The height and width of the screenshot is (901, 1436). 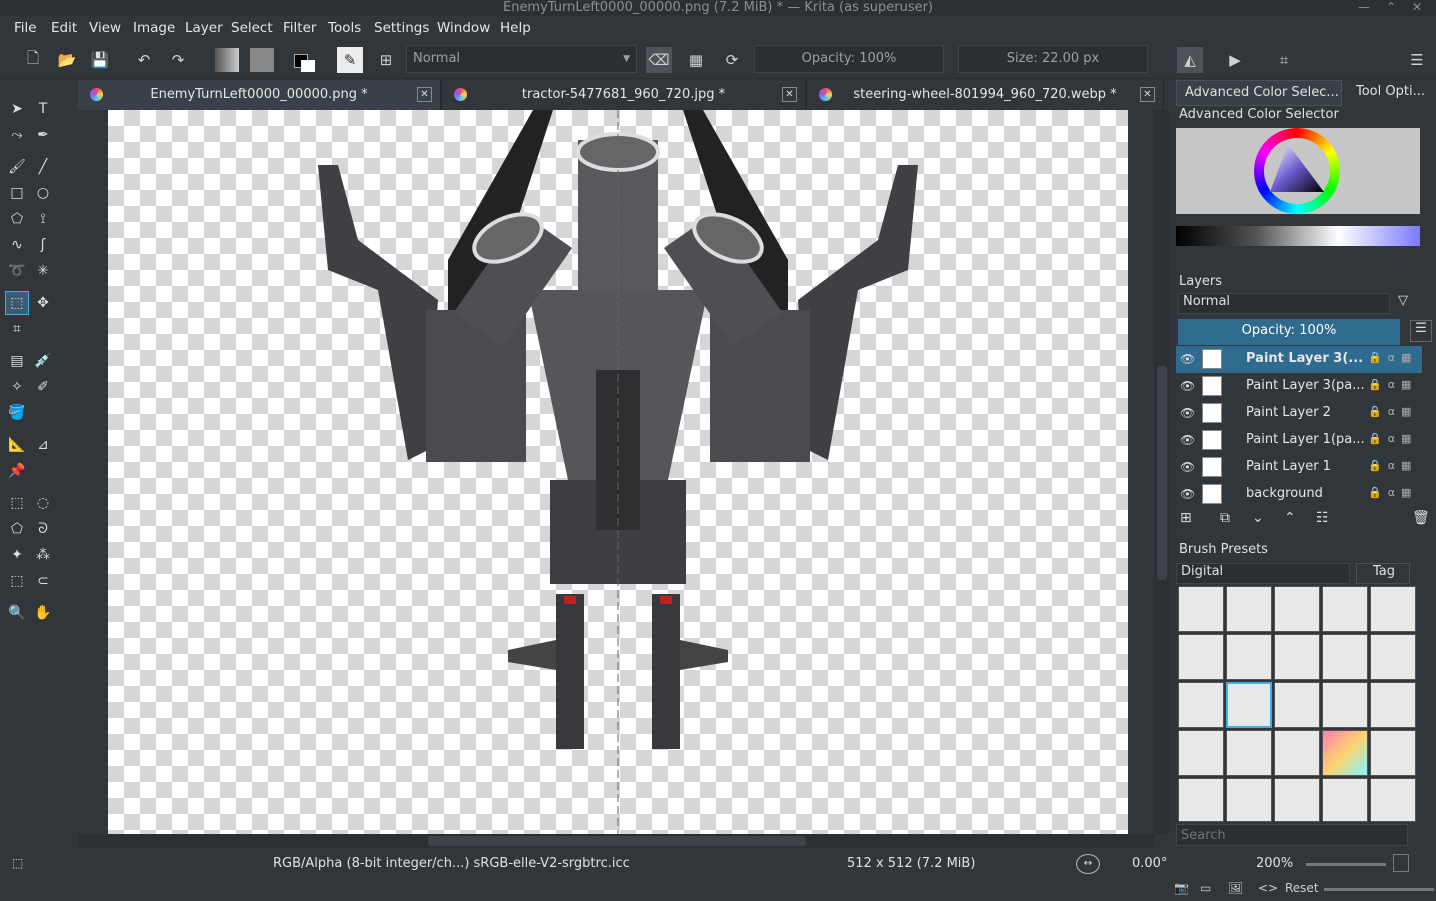 What do you see at coordinates (1413, 303) in the screenshot?
I see `filter-icon: ▽` at bounding box center [1413, 303].